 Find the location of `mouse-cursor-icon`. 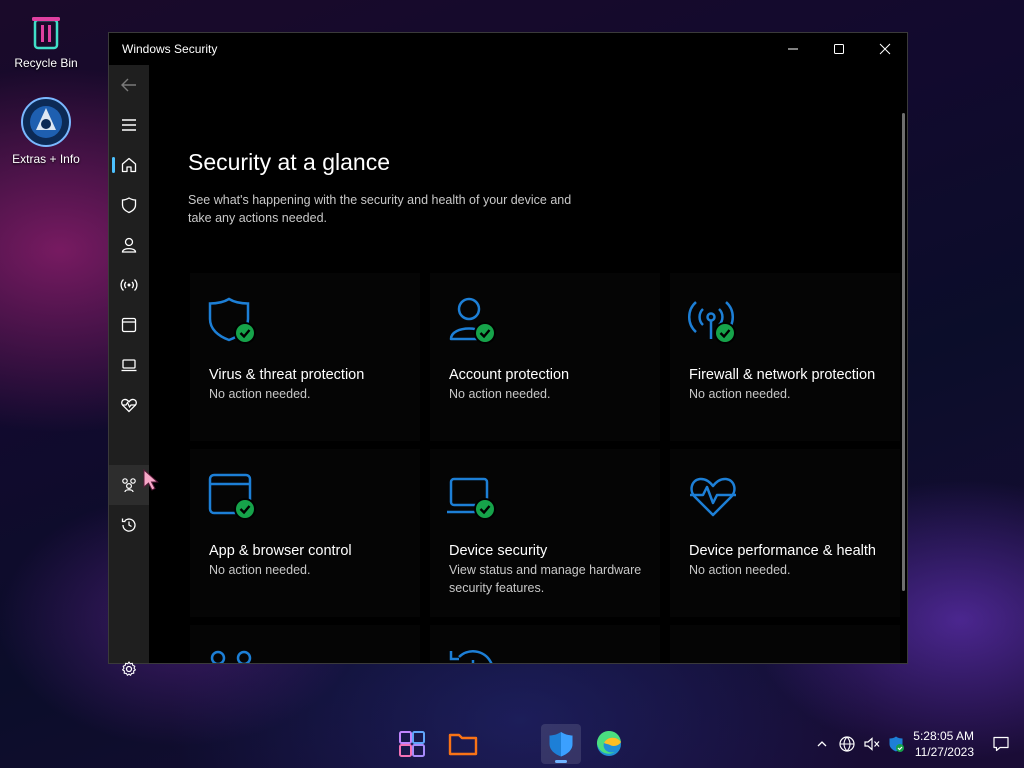

mouse-cursor-icon is located at coordinates (151, 480).